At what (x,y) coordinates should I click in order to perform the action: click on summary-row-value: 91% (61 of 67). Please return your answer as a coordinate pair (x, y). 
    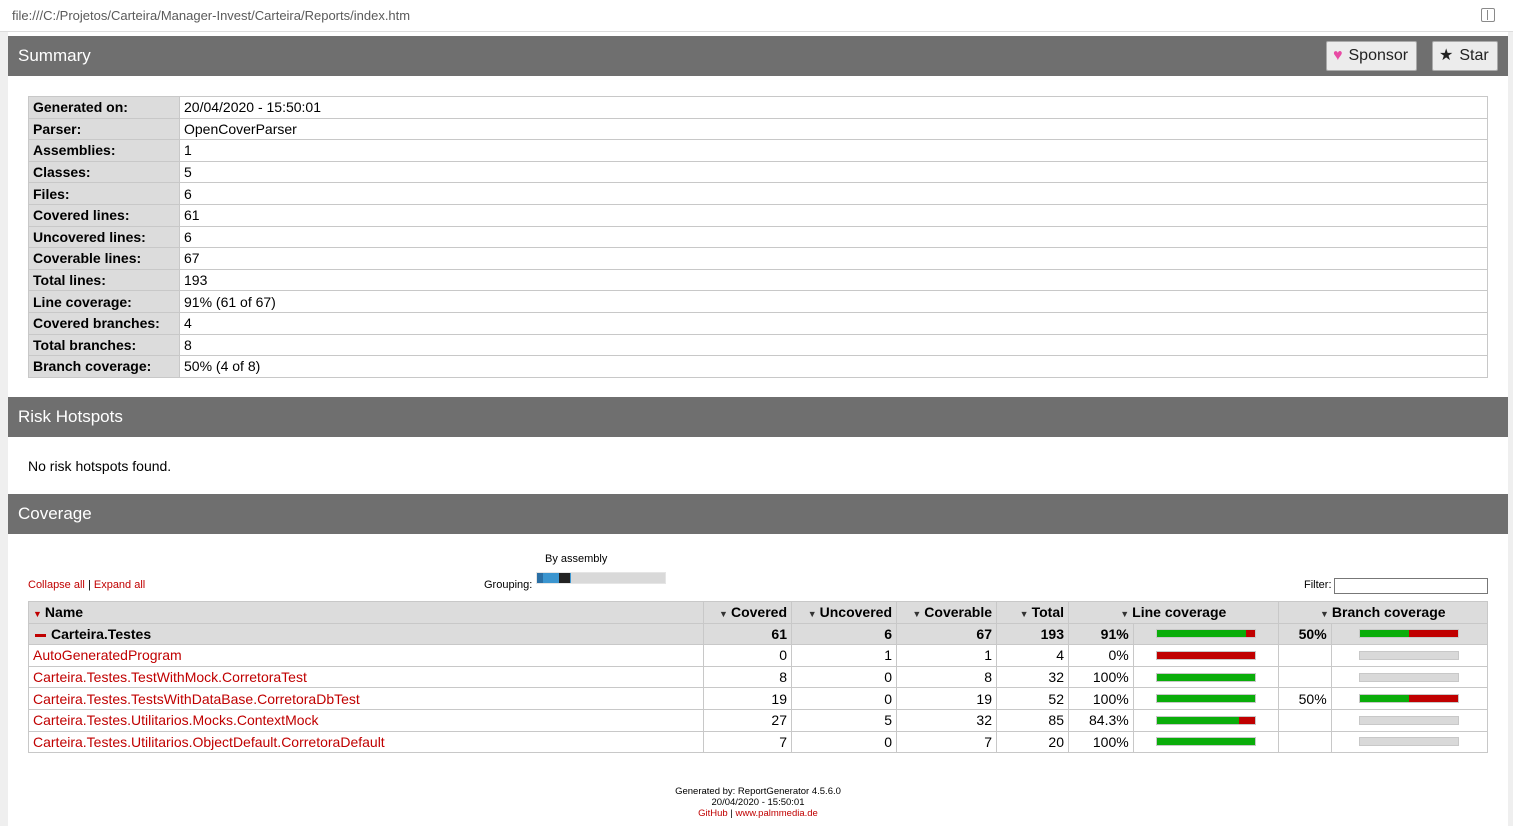
    Looking at the image, I should click on (833, 301).